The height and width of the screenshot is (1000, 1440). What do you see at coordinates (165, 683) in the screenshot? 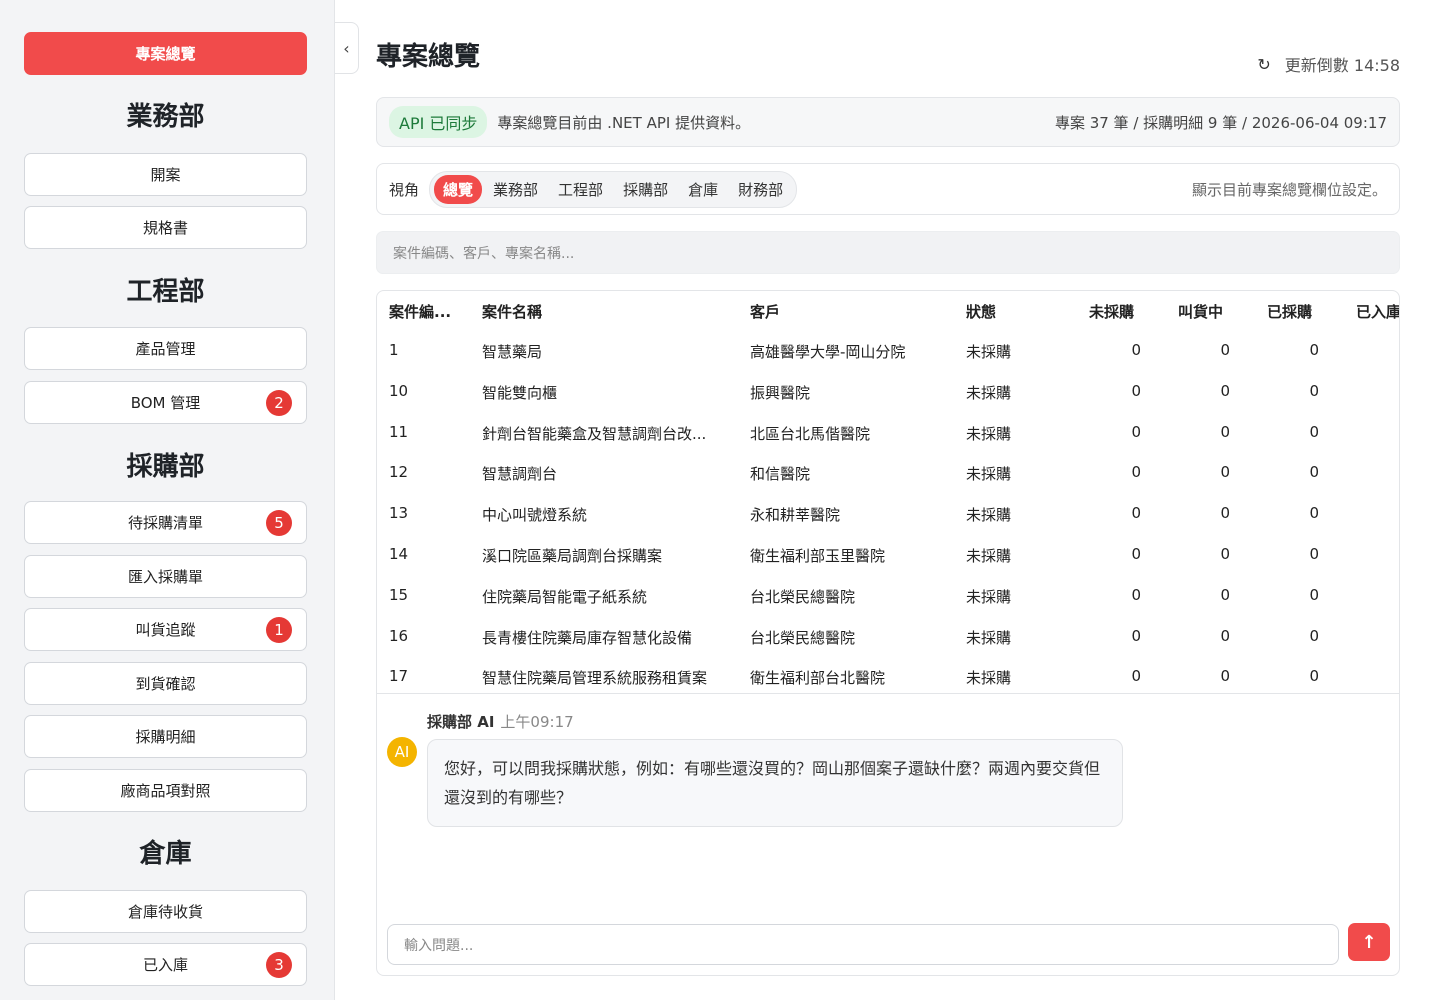
I see `sidebar-item: 到貨確認` at bounding box center [165, 683].